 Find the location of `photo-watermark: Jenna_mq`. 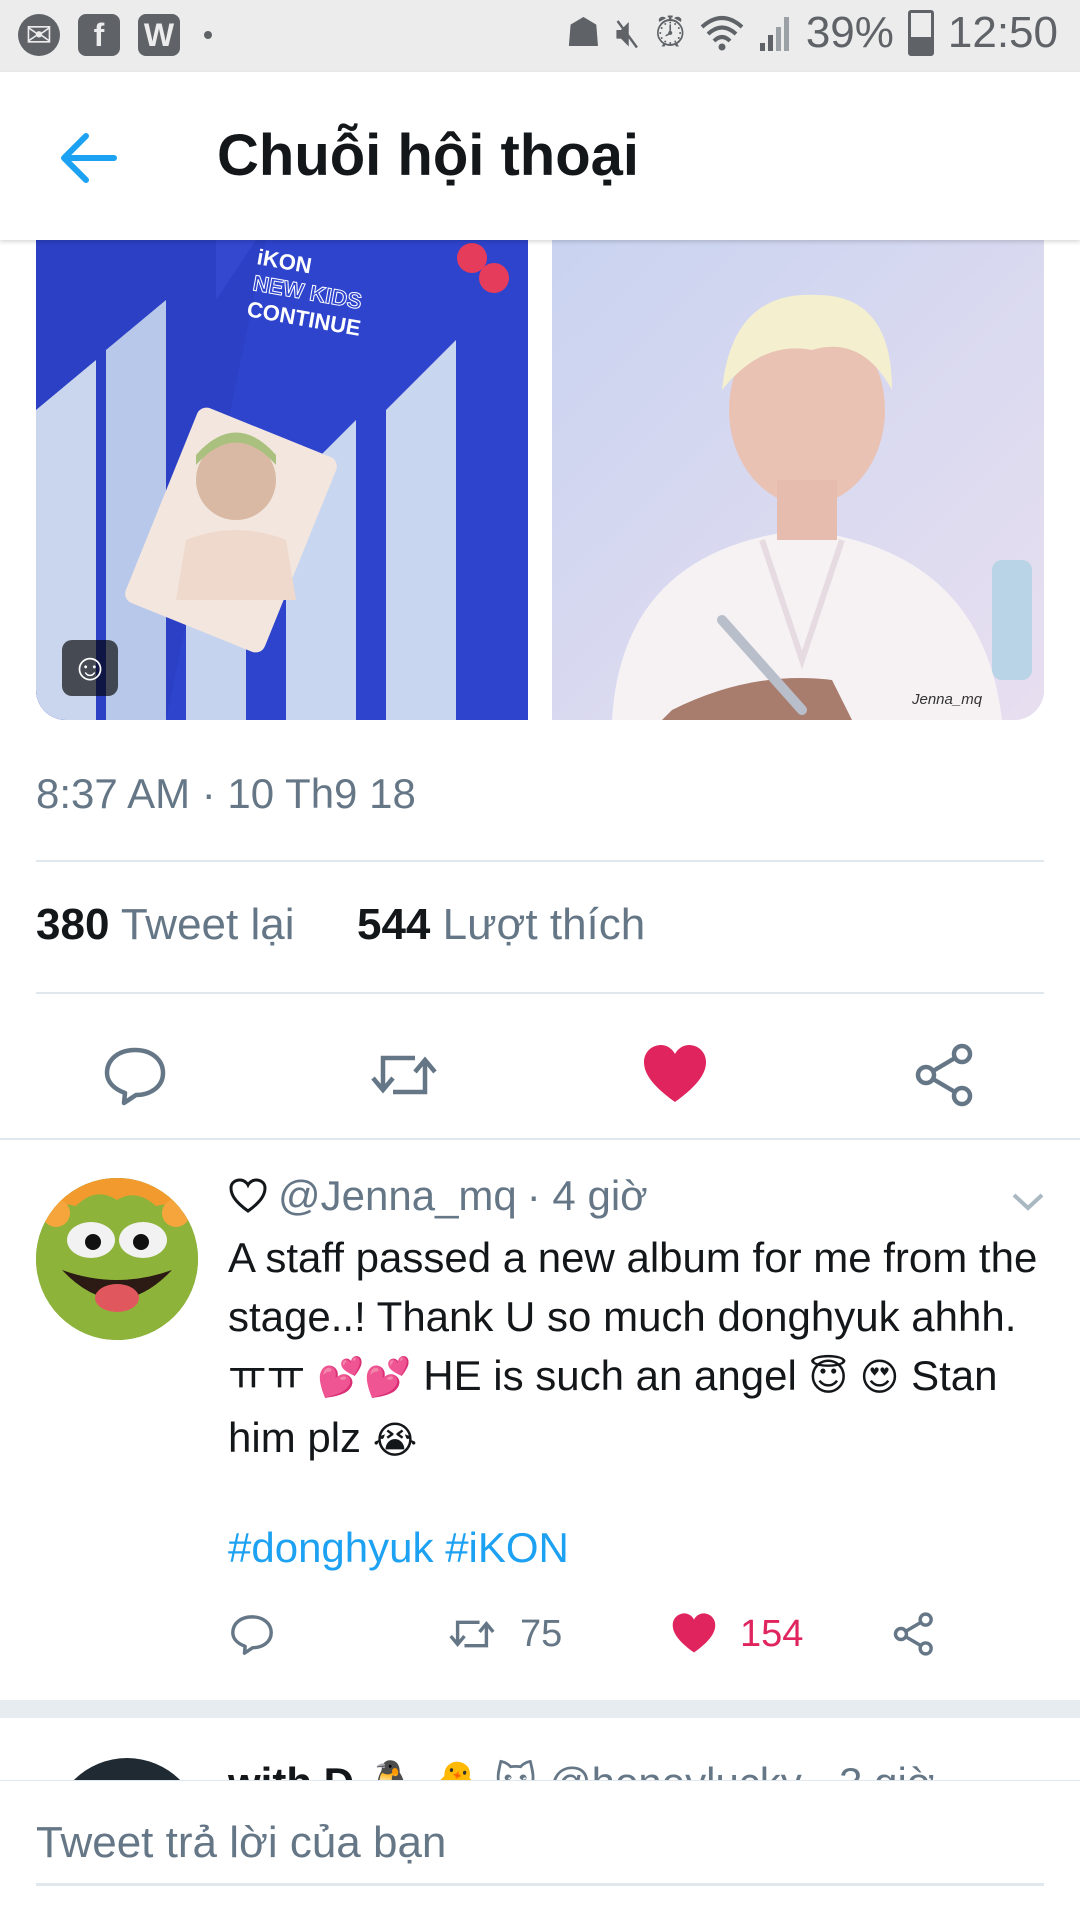

photo-watermark: Jenna_mq is located at coordinates (947, 699).